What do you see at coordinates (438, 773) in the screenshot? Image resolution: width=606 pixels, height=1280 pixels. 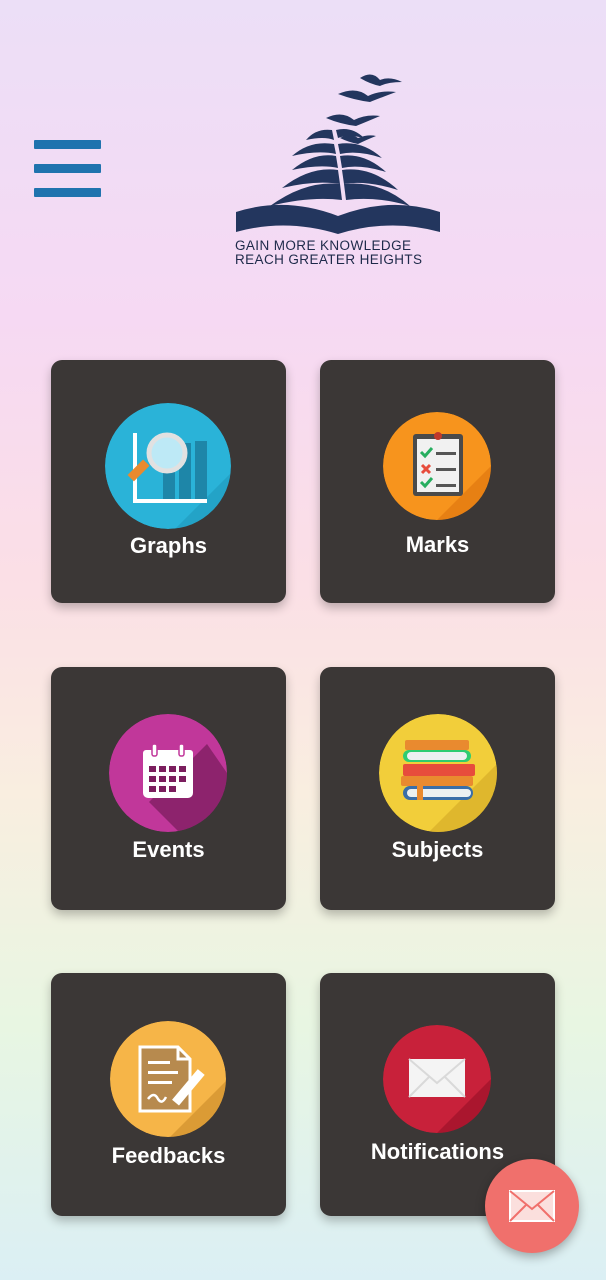 I see `books-stack-icon` at bounding box center [438, 773].